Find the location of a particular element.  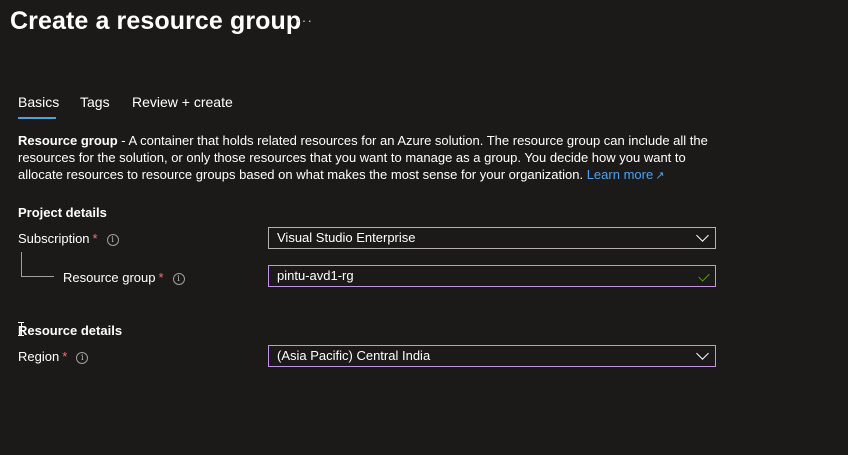

resource-group-label: Resource group * i is located at coordinates (124, 277).